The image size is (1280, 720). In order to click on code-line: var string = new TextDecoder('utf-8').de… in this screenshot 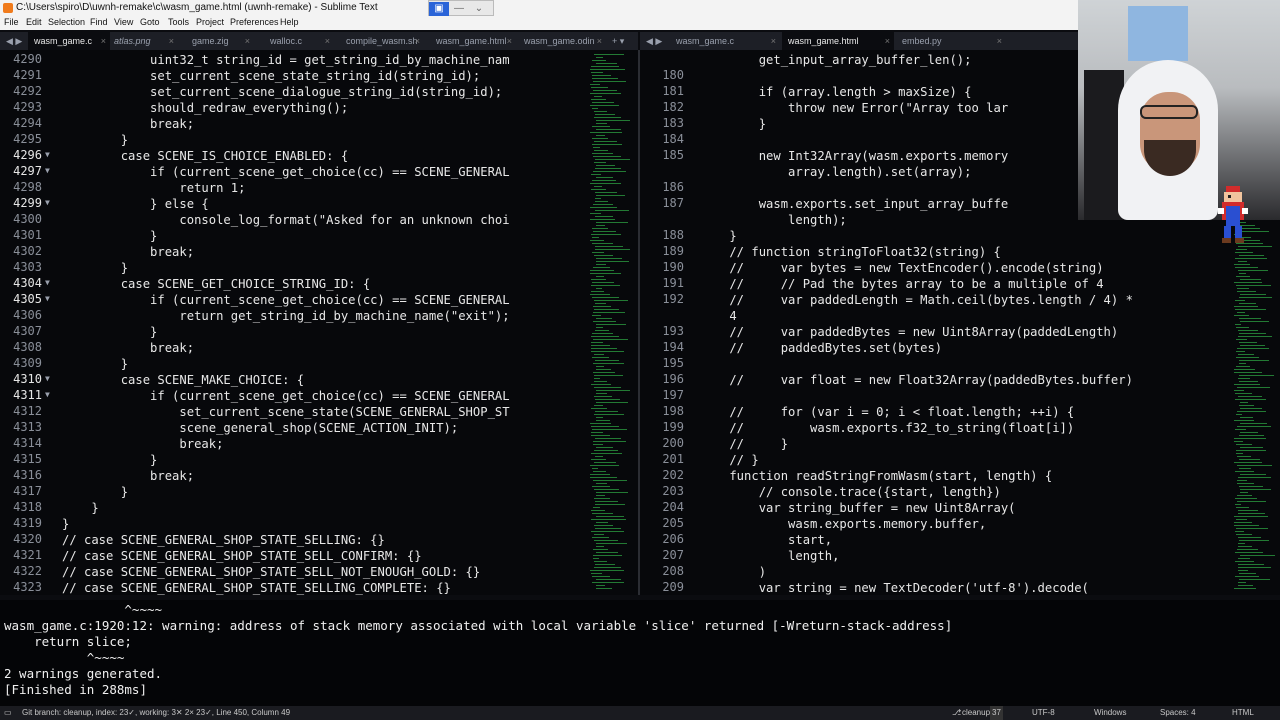, I will do `click(894, 587)`.